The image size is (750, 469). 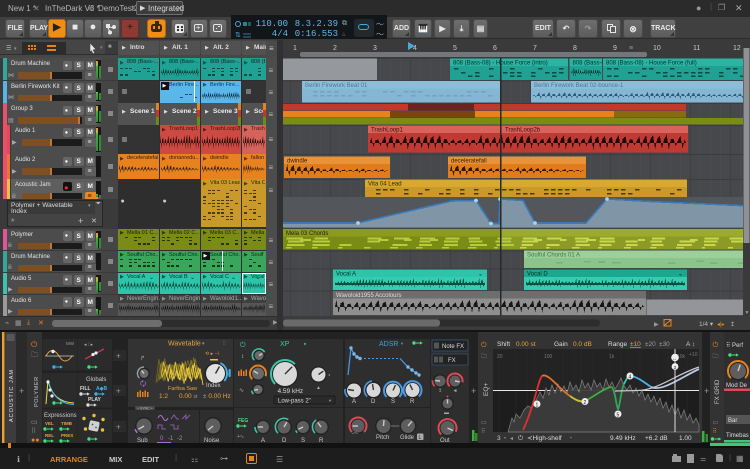 What do you see at coordinates (407, 438) in the screenshot?
I see `svg-text: Glide` at bounding box center [407, 438].